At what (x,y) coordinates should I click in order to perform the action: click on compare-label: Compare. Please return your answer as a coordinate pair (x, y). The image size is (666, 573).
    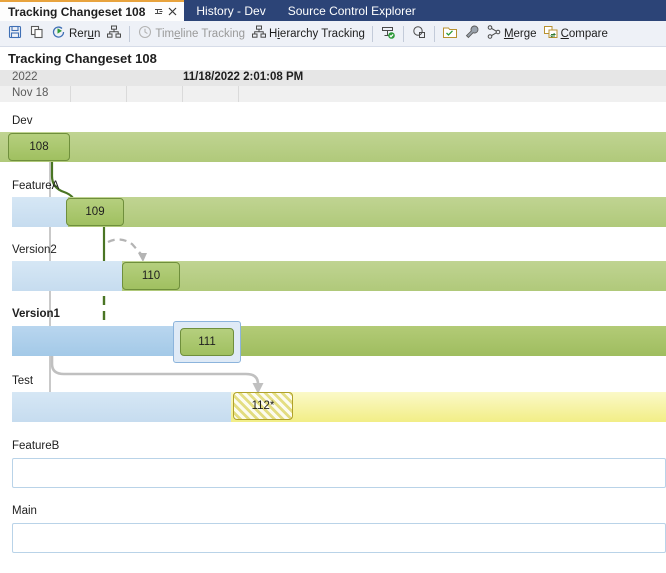
    Looking at the image, I should click on (584, 33).